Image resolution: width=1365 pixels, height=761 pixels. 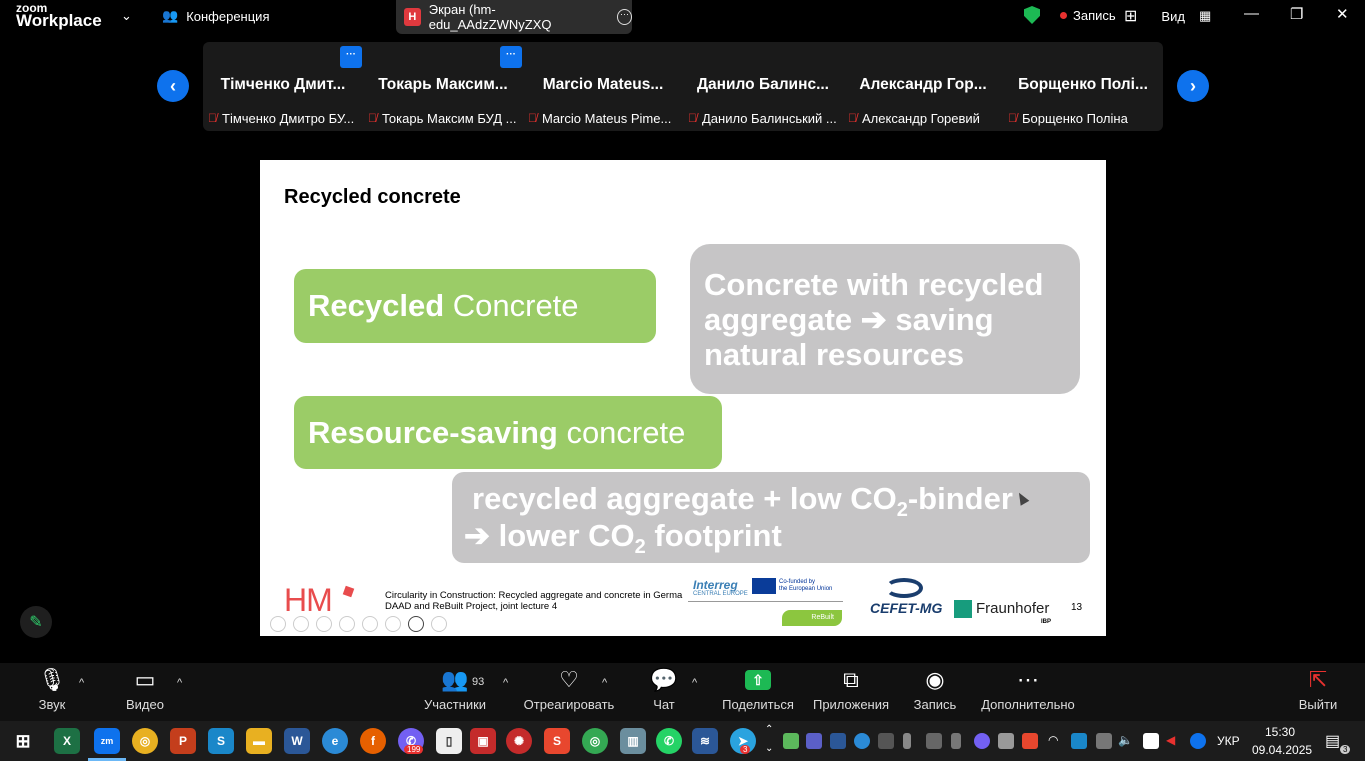 What do you see at coordinates (1070, 15) in the screenshot?
I see `recording-indicator: Запись` at bounding box center [1070, 15].